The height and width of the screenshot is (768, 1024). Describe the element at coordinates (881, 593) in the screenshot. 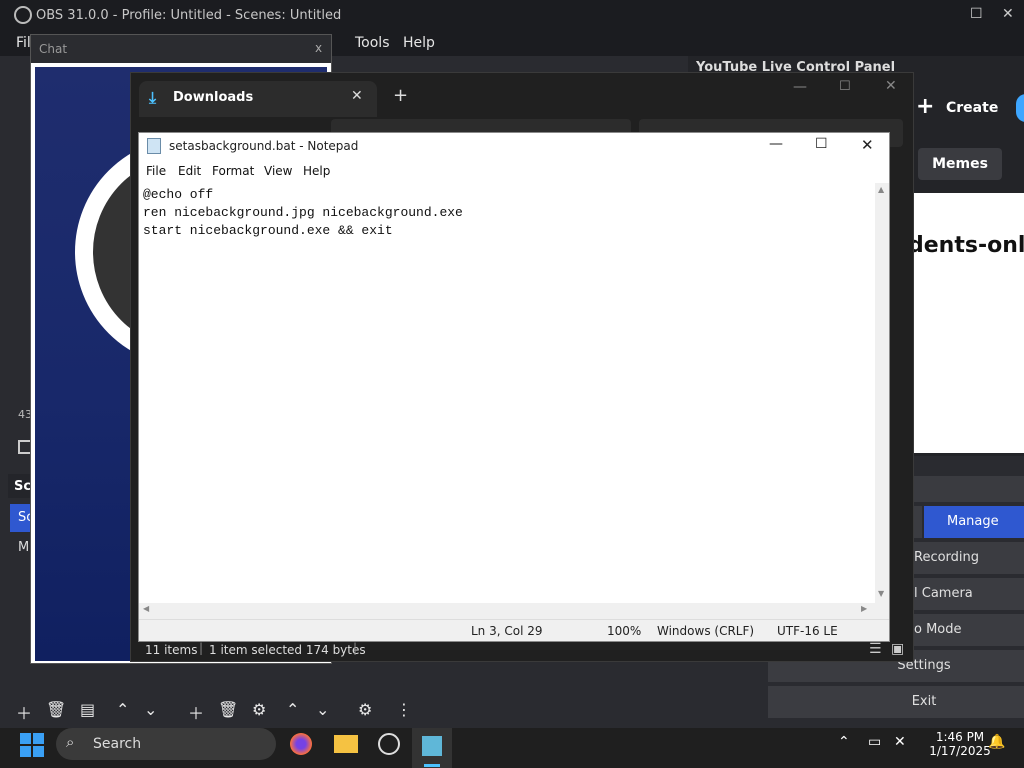

I see `scroll-down-icon: ▼` at that location.